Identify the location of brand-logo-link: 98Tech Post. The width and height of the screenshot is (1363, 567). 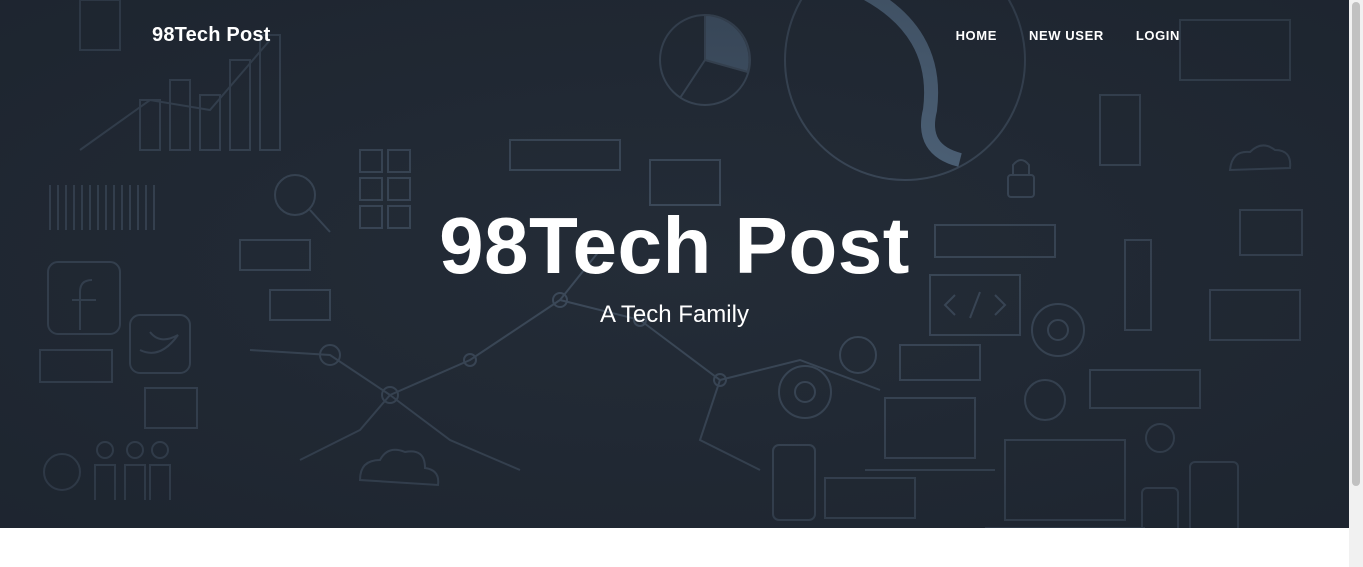
(211, 35).